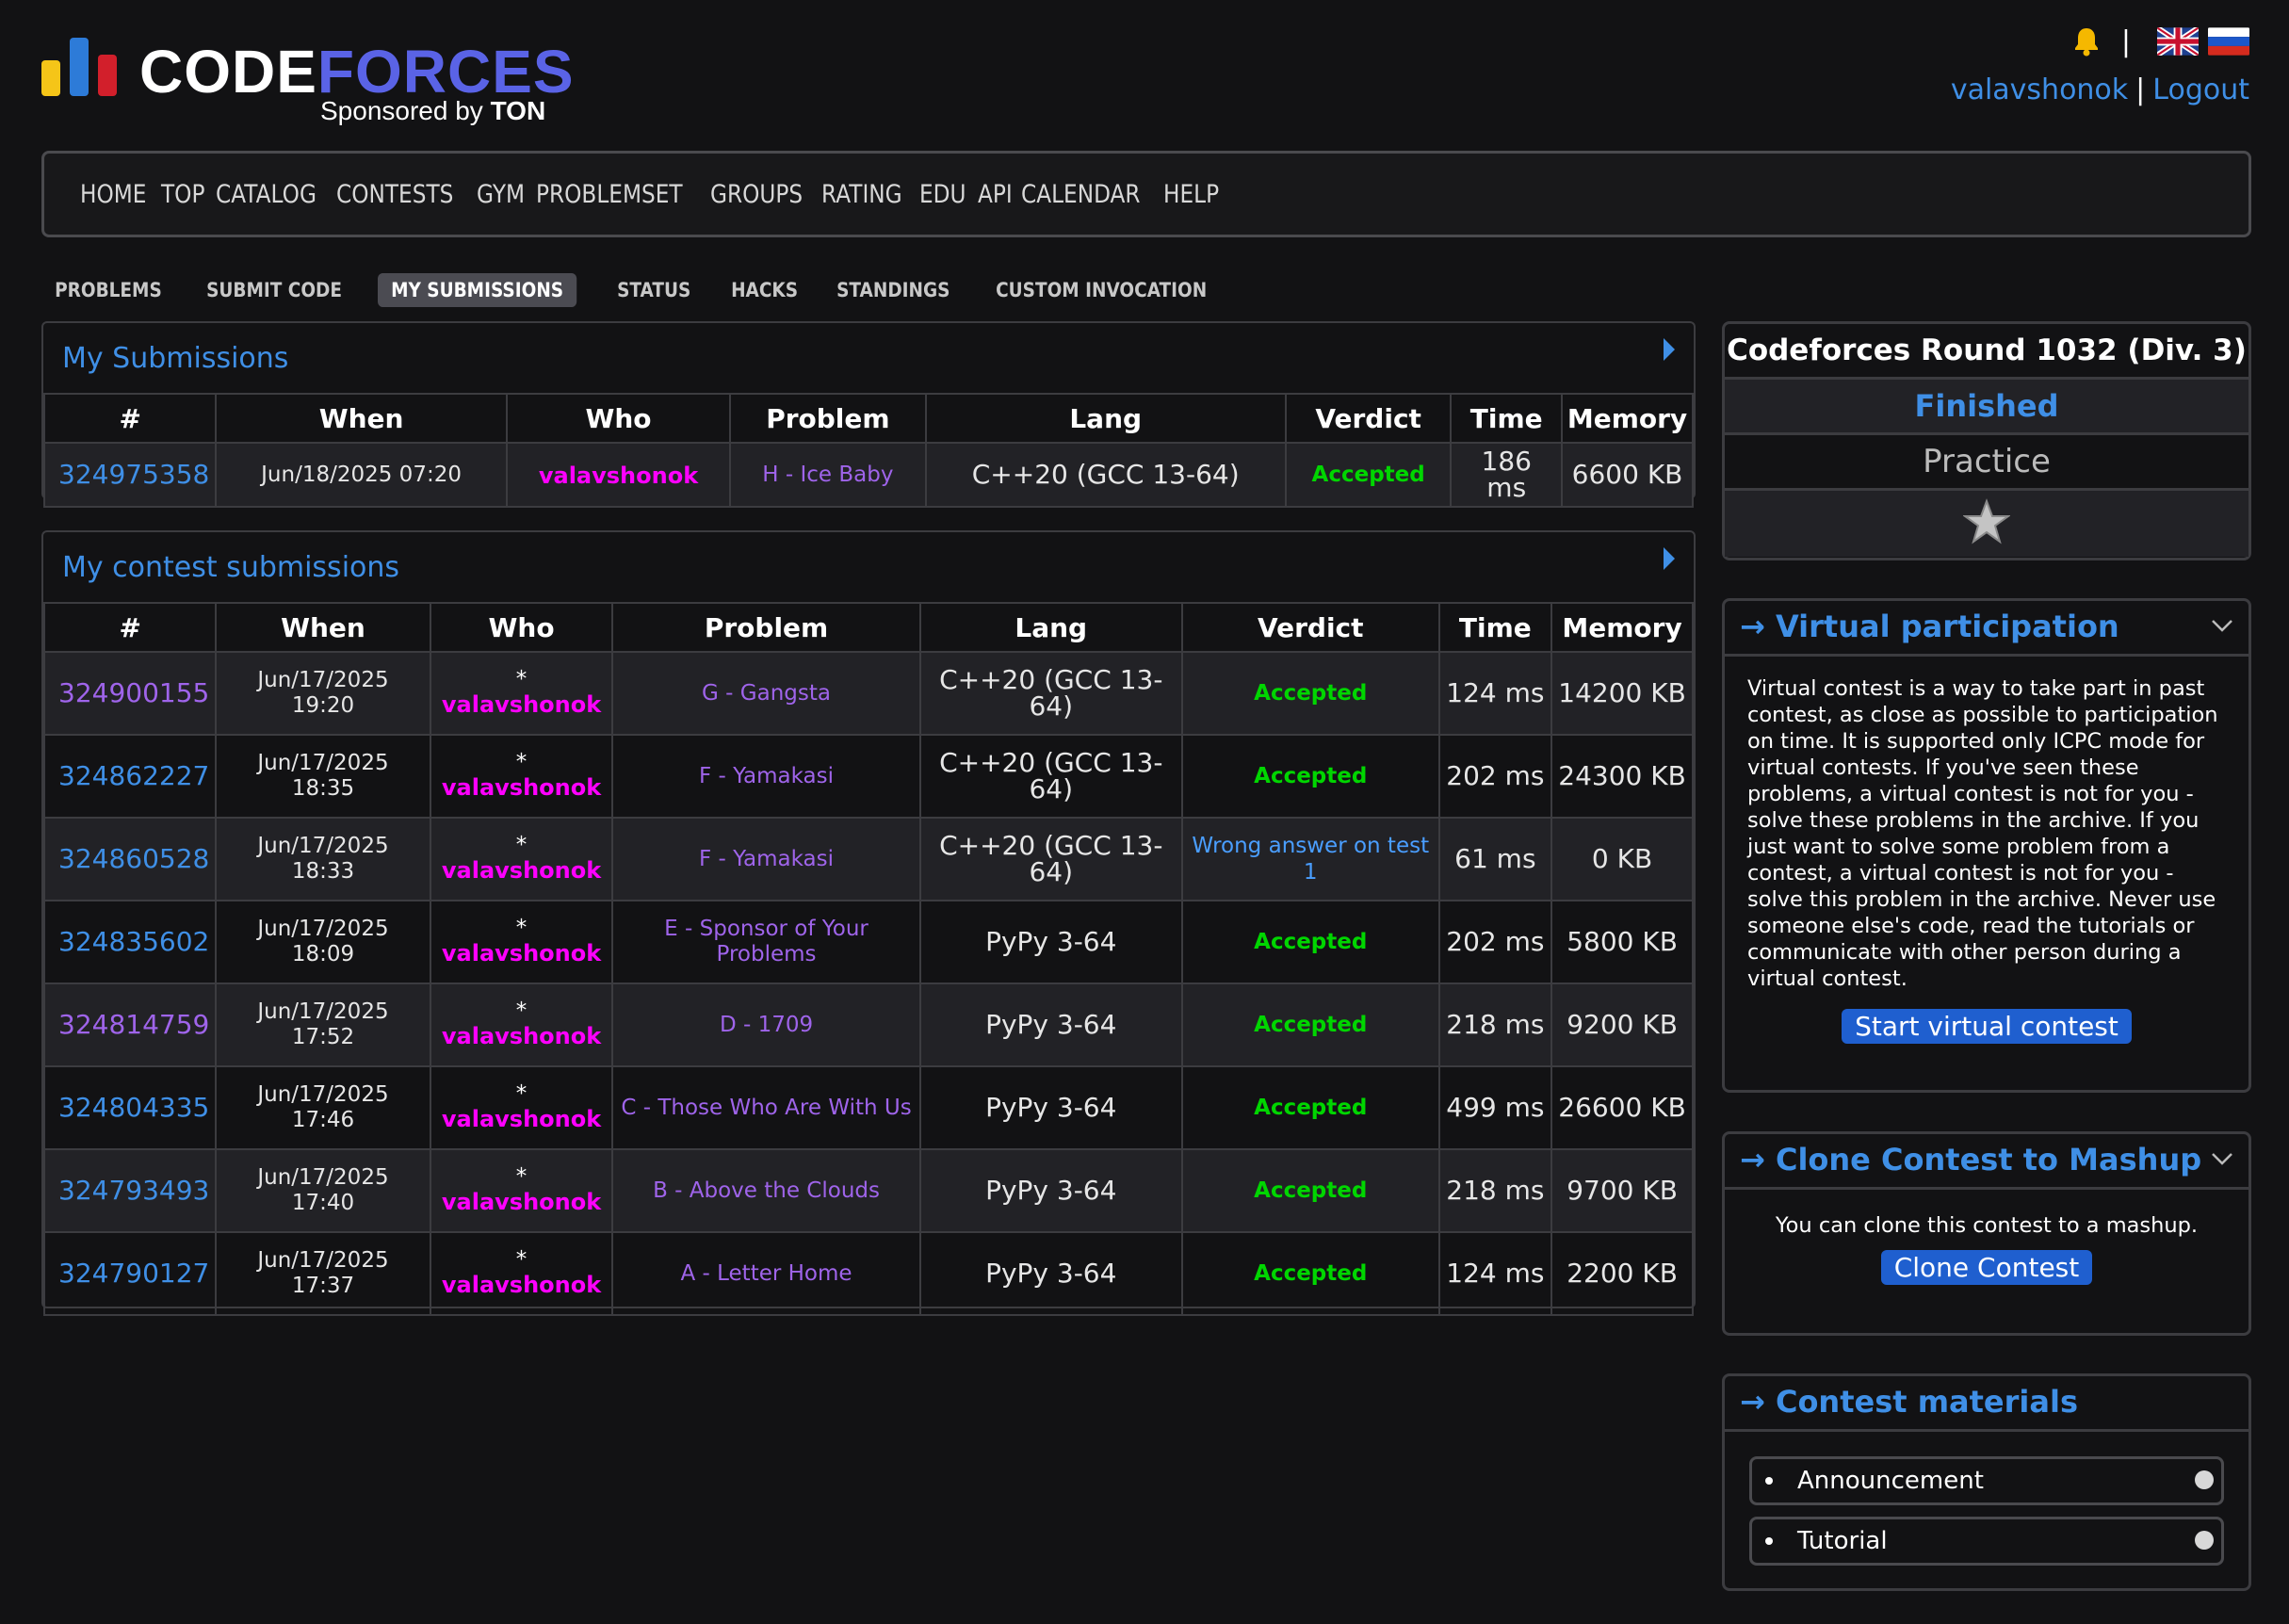  I want to click on material-item-announcement: Announcement, so click(1987, 1480).